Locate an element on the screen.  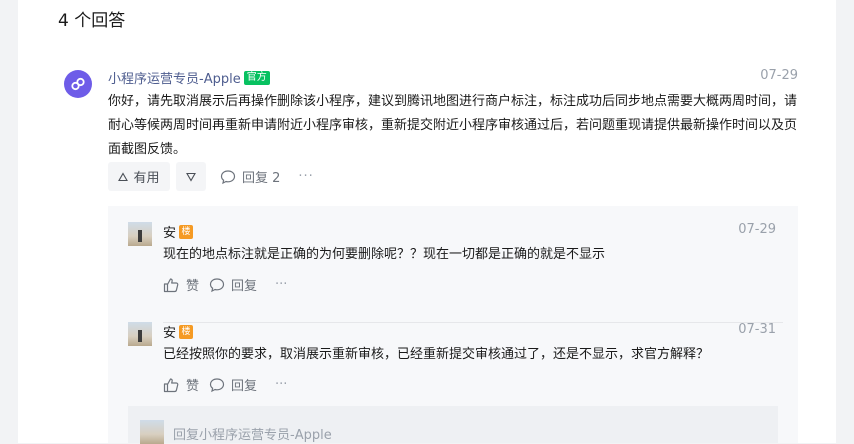
answers-count-title: 4 个回答 is located at coordinates (92, 21).